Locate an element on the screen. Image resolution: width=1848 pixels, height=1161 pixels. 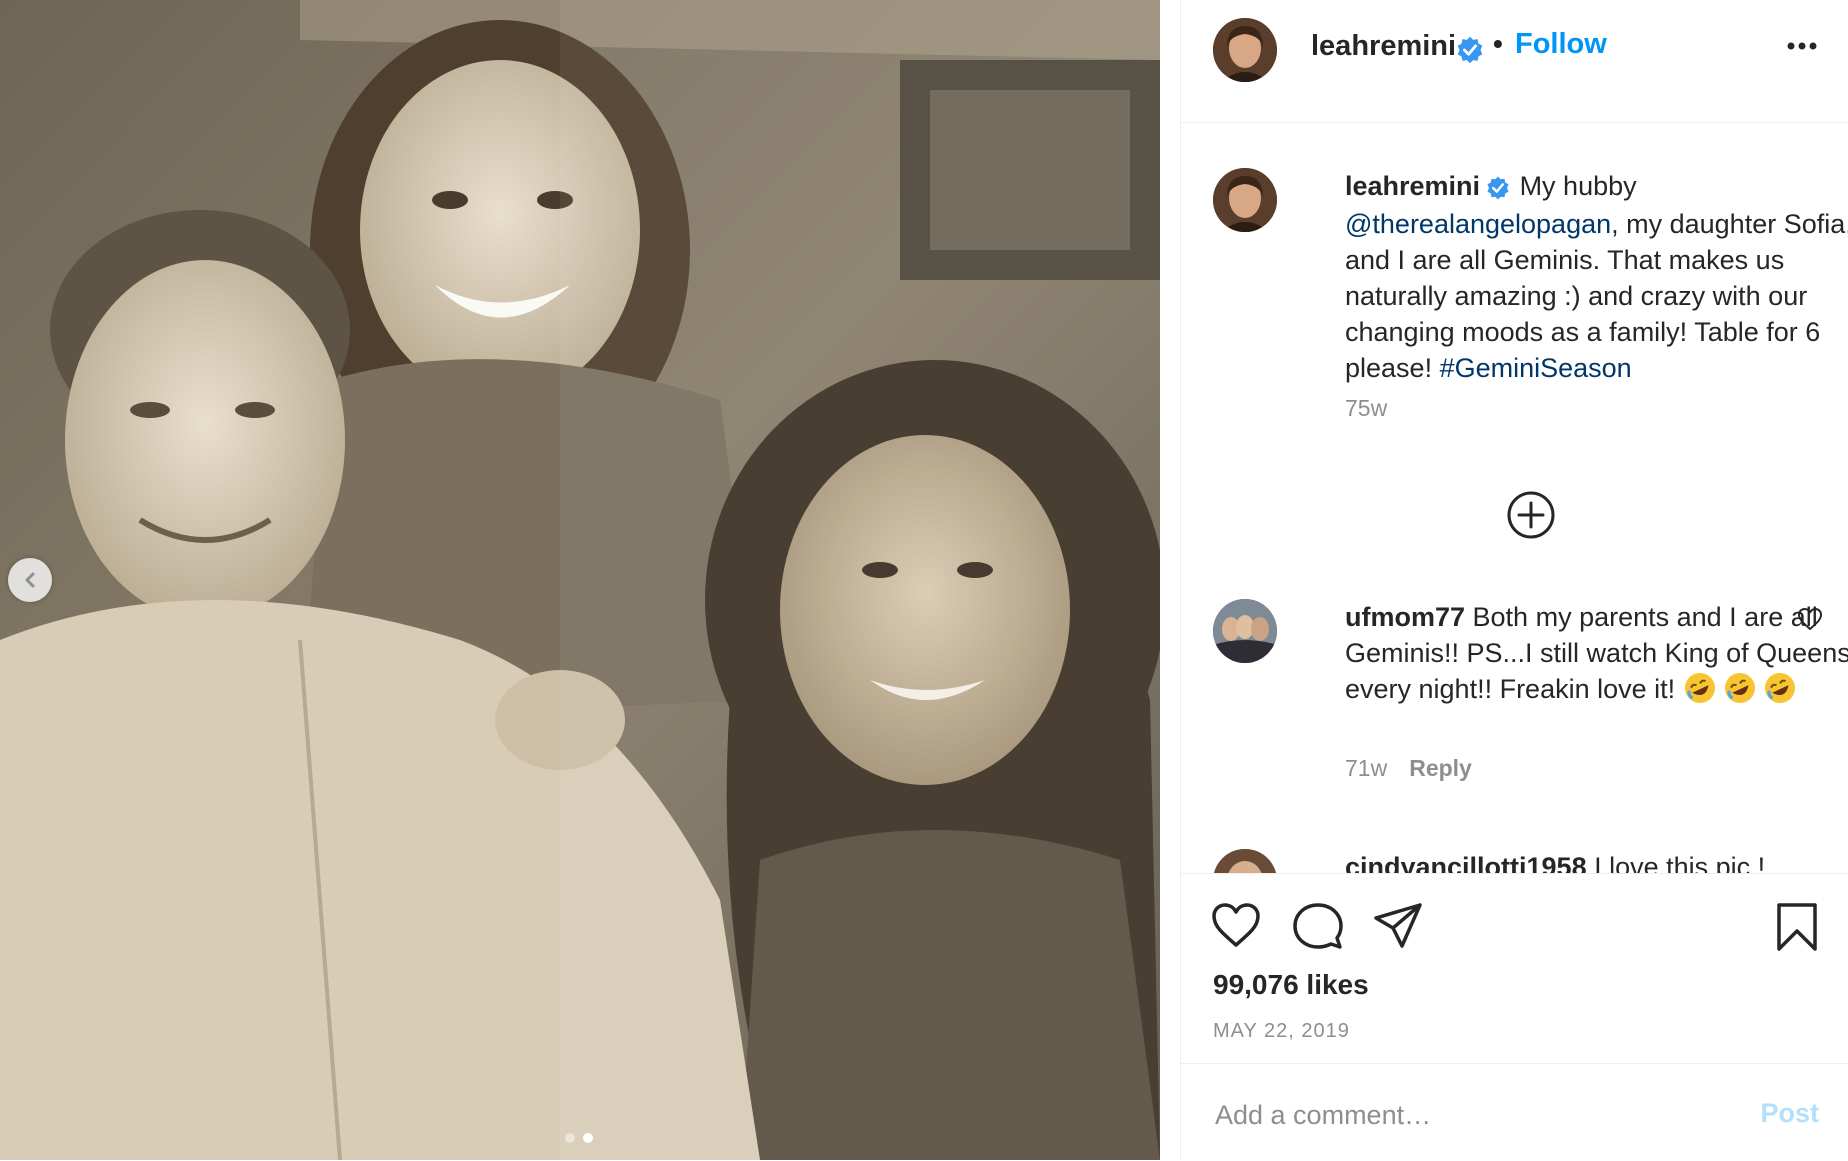
post-actions: 99,076 likes MAY 22, 2019 is located at coordinates (1514, 968).